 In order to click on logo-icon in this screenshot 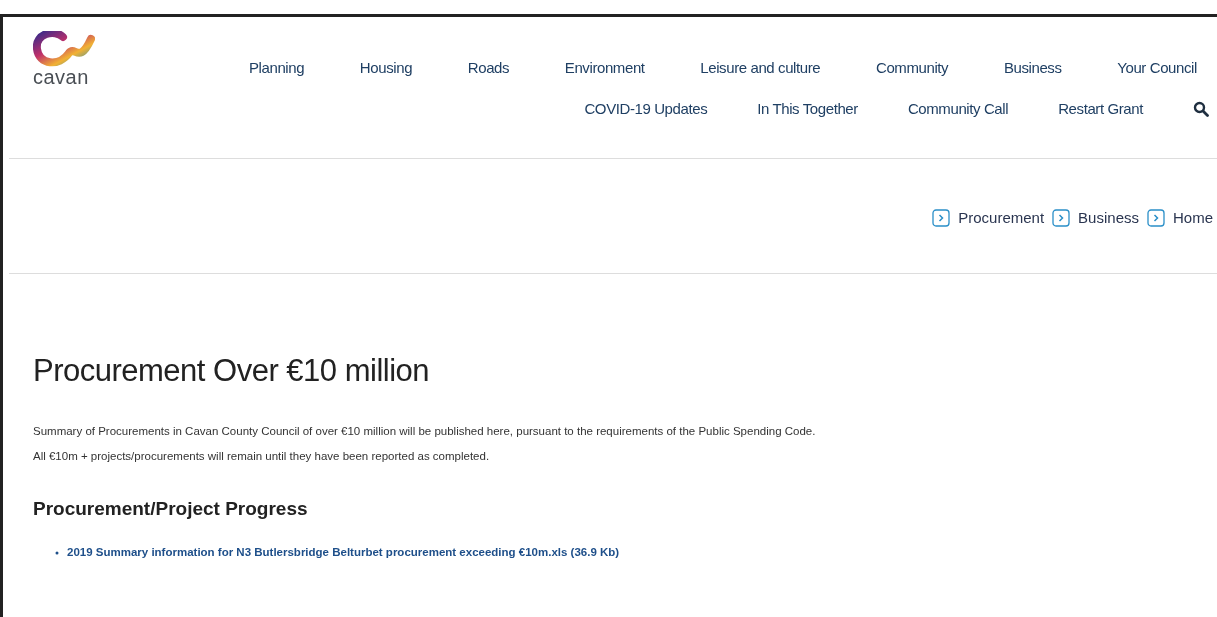, I will do `click(64, 49)`.